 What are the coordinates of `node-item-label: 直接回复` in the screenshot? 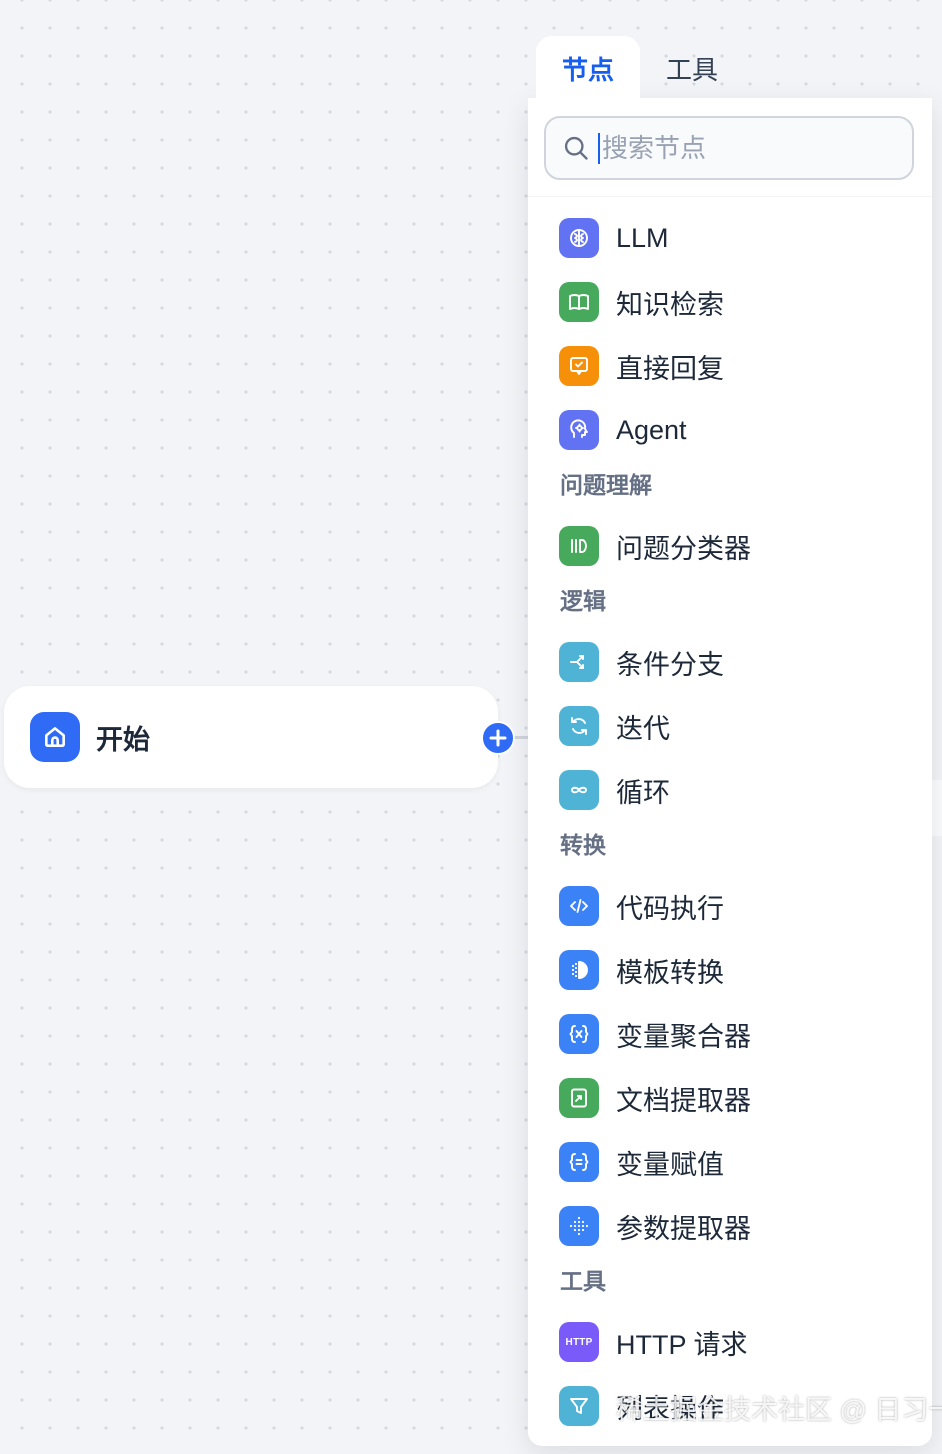 It's located at (670, 368).